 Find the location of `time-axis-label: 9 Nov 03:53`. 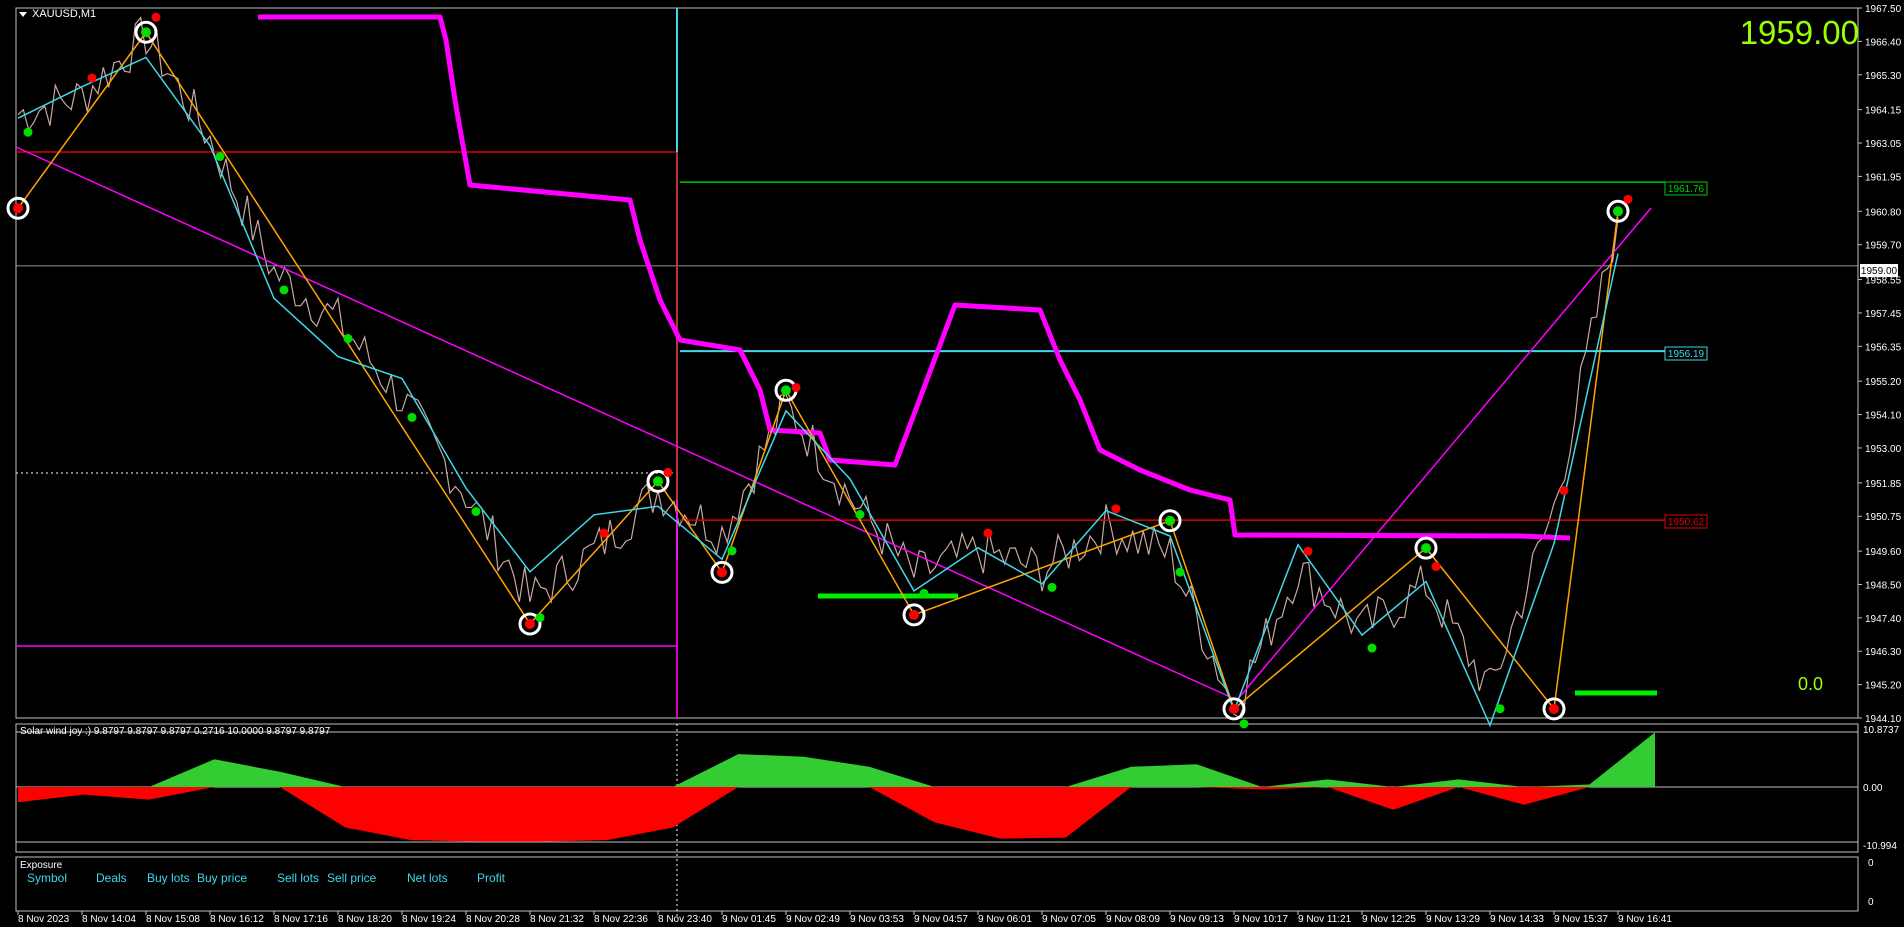

time-axis-label: 9 Nov 03:53 is located at coordinates (877, 919).